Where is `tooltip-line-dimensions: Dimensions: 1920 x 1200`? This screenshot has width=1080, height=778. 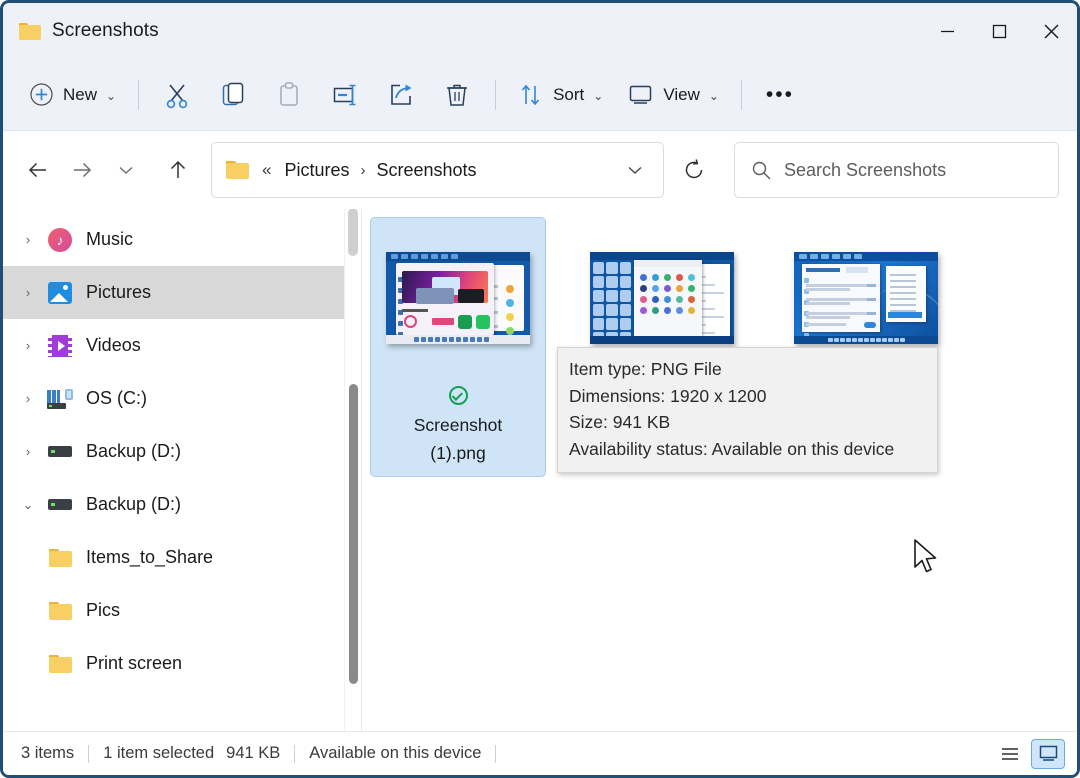
tooltip-line-dimensions: Dimensions: 1920 x 1200 is located at coordinates (668, 395).